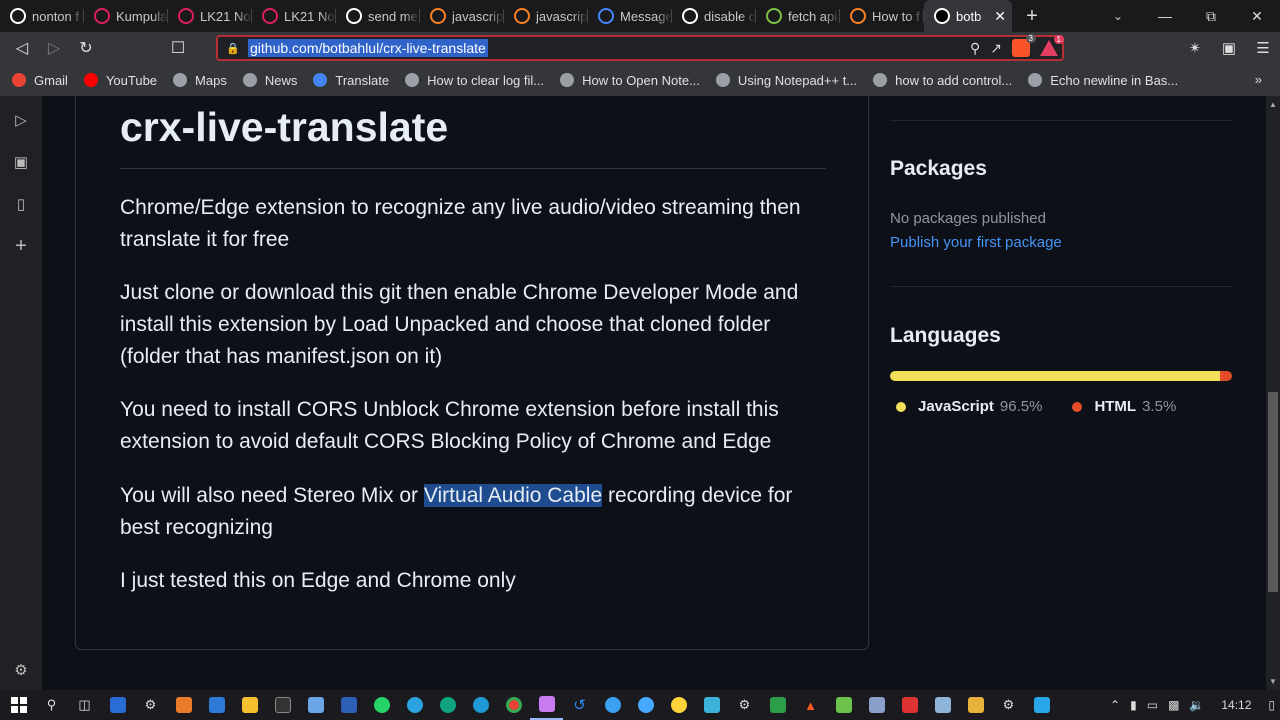 The height and width of the screenshot is (720, 1280). I want to click on language-percent: 96.5%, so click(1021, 406).